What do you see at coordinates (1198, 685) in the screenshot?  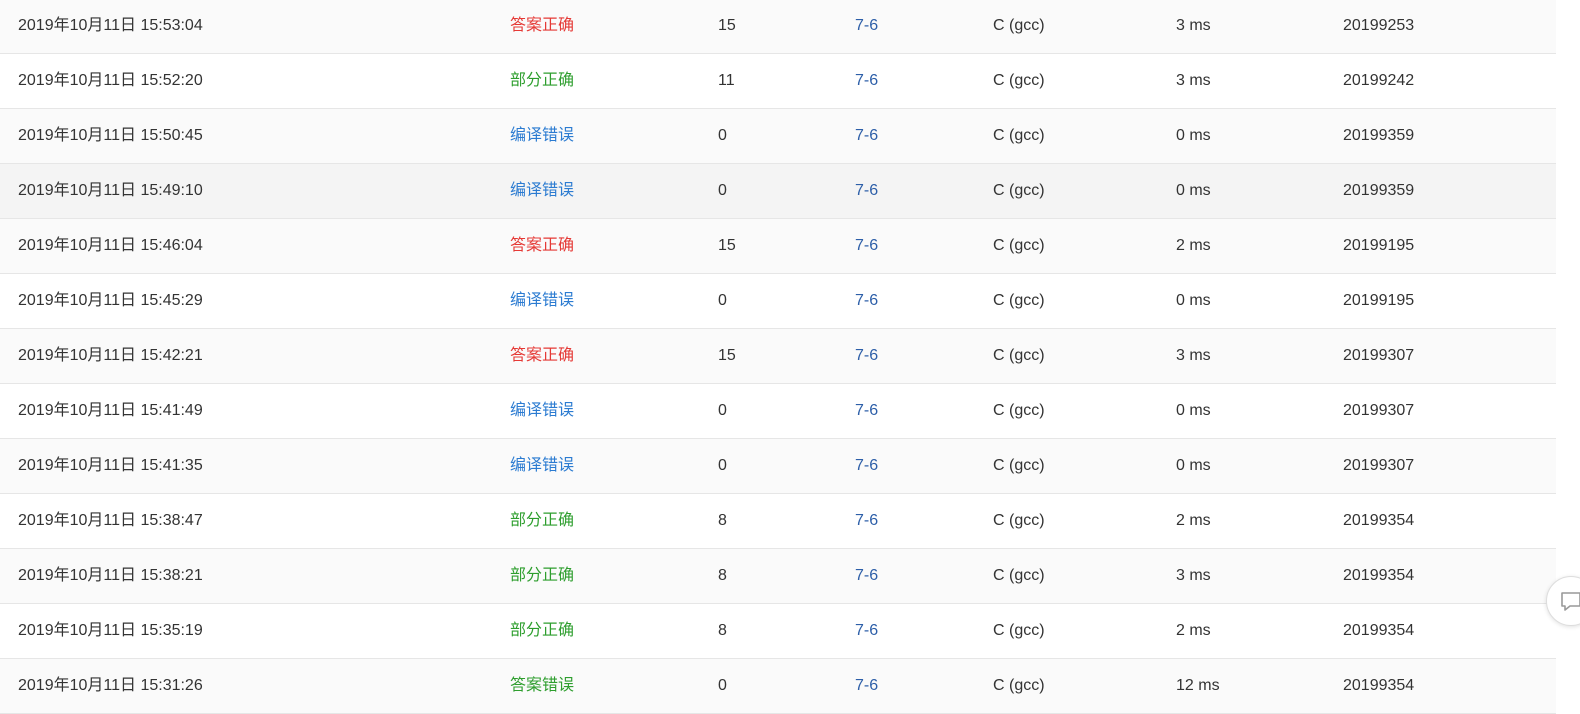 I see `time-usage: 12 ms` at bounding box center [1198, 685].